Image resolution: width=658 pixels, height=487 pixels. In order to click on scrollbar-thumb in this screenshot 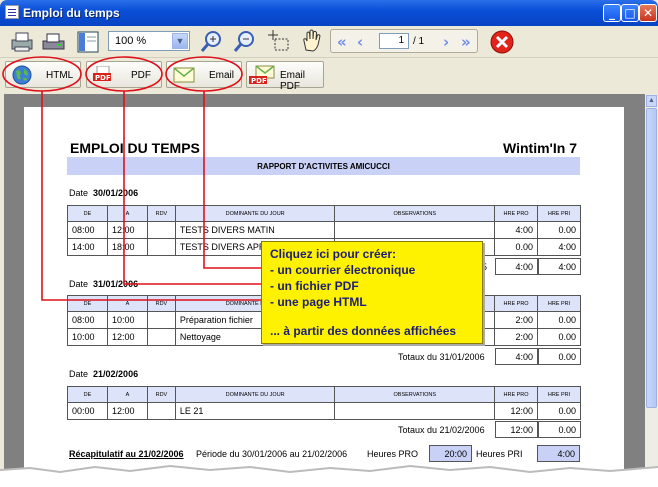, I will do `click(651, 258)`.